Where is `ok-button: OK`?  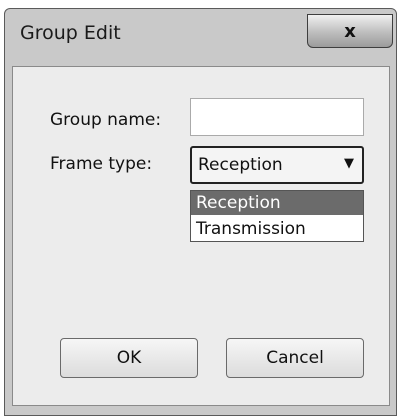 ok-button: OK is located at coordinates (129, 358).